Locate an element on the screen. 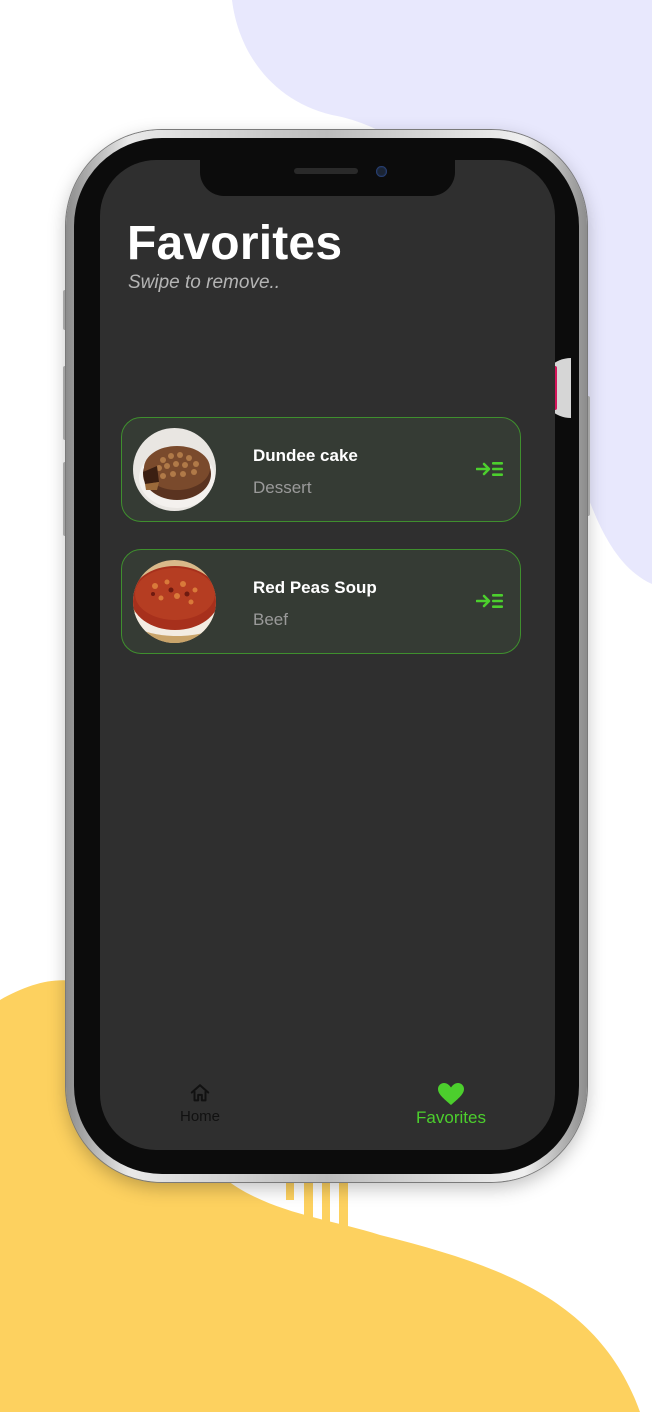 The height and width of the screenshot is (1412, 652). recipe-category: Dessert is located at coordinates (282, 487).